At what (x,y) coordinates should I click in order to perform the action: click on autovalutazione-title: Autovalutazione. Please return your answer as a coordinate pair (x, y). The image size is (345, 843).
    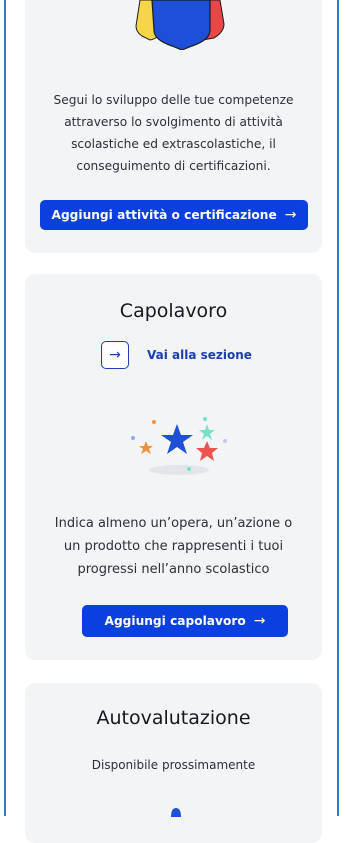
    Looking at the image, I should click on (173, 718).